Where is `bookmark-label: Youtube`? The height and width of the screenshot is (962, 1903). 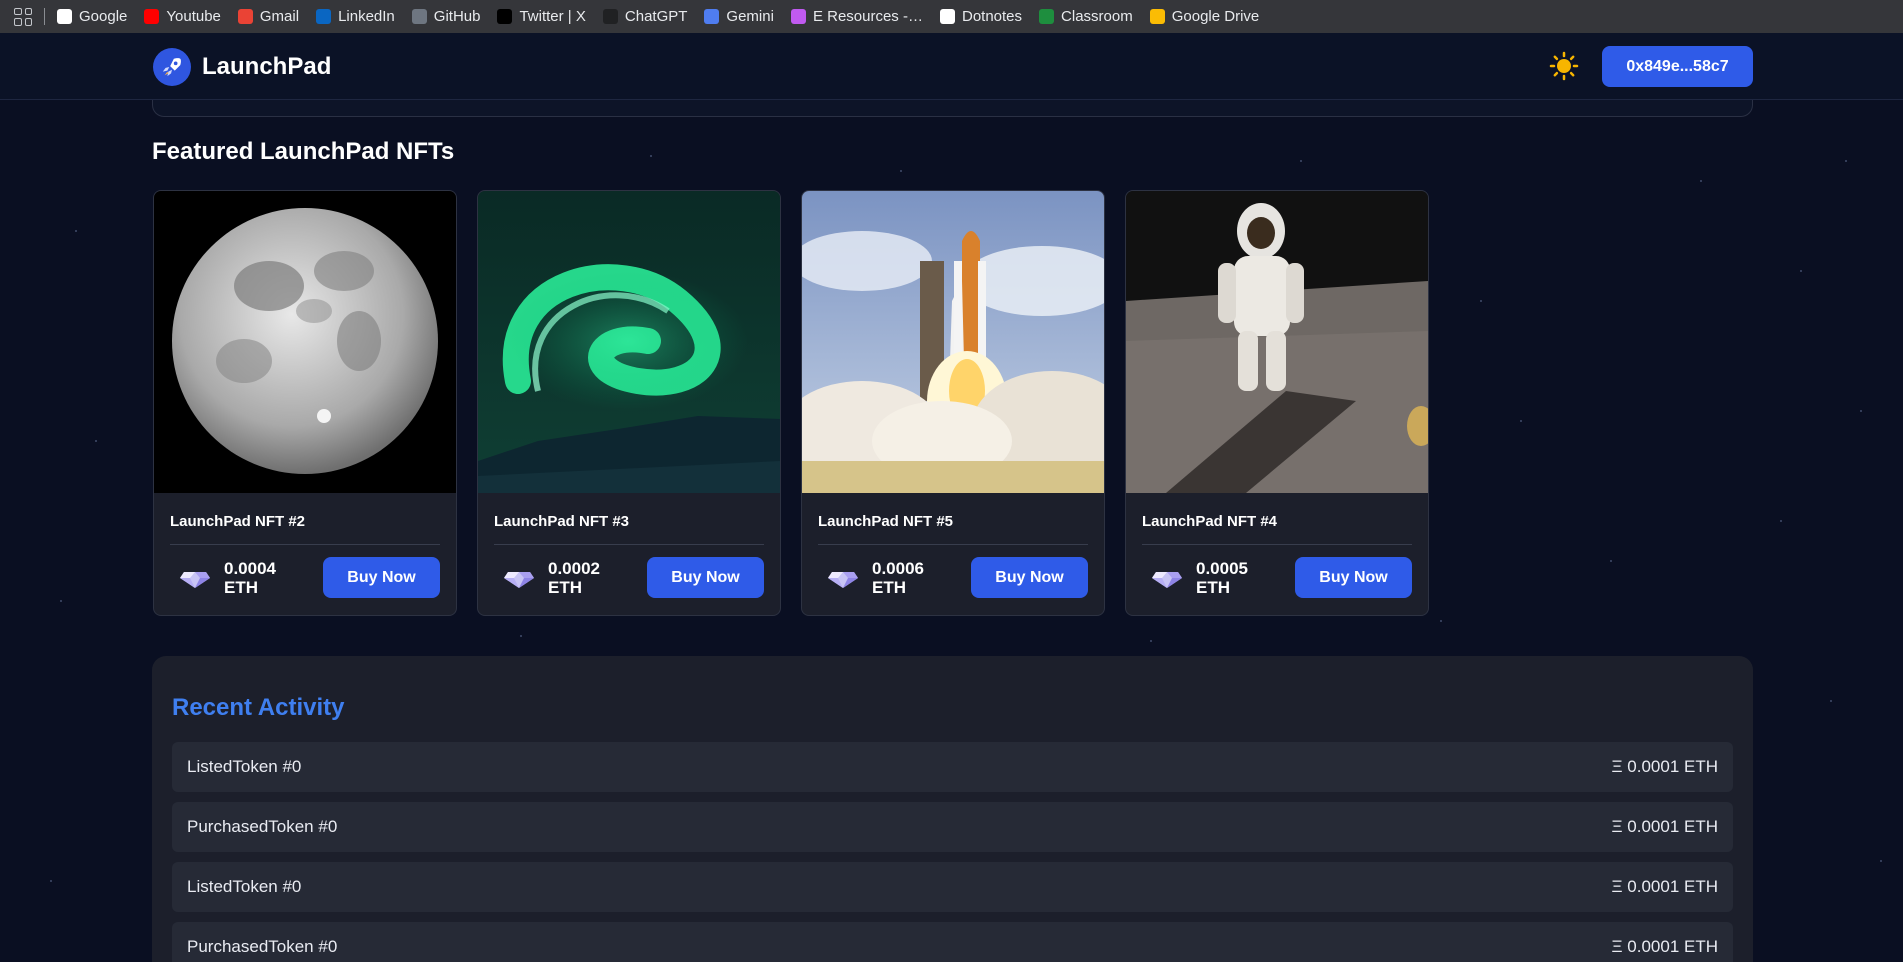
bookmark-label: Youtube is located at coordinates (193, 16).